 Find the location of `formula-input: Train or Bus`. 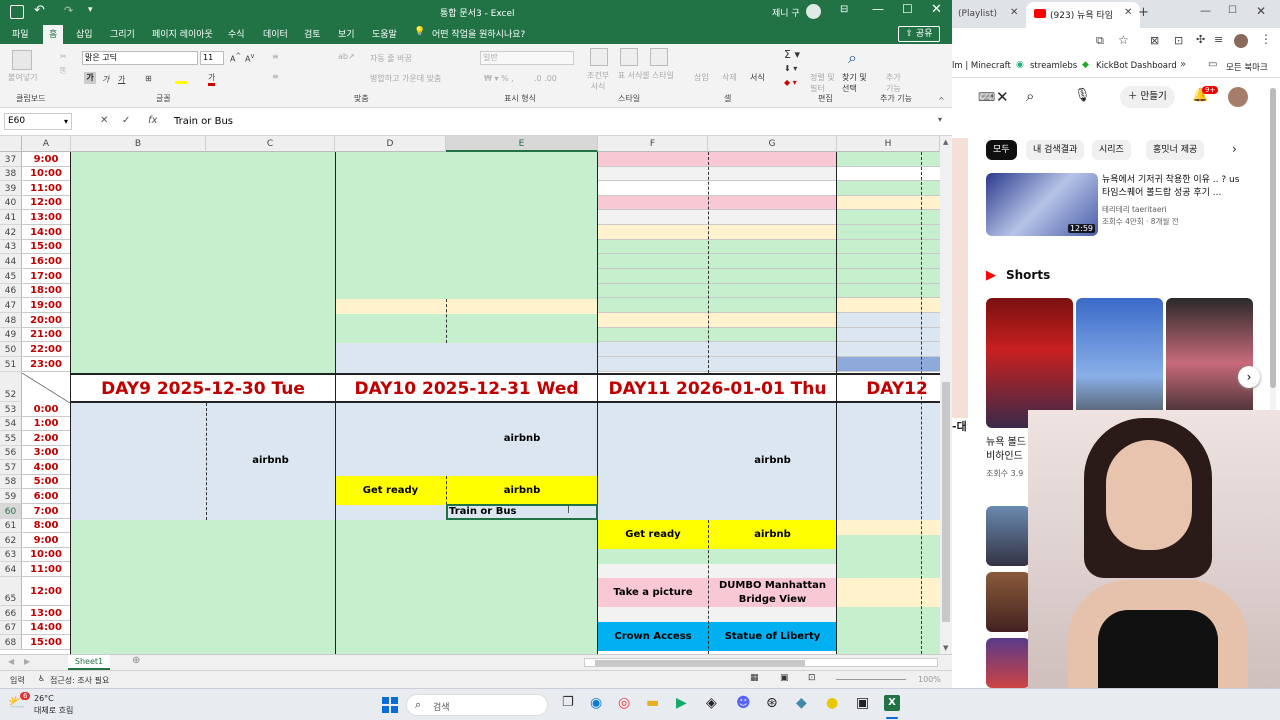

formula-input: Train or Bus is located at coordinates (203, 121).